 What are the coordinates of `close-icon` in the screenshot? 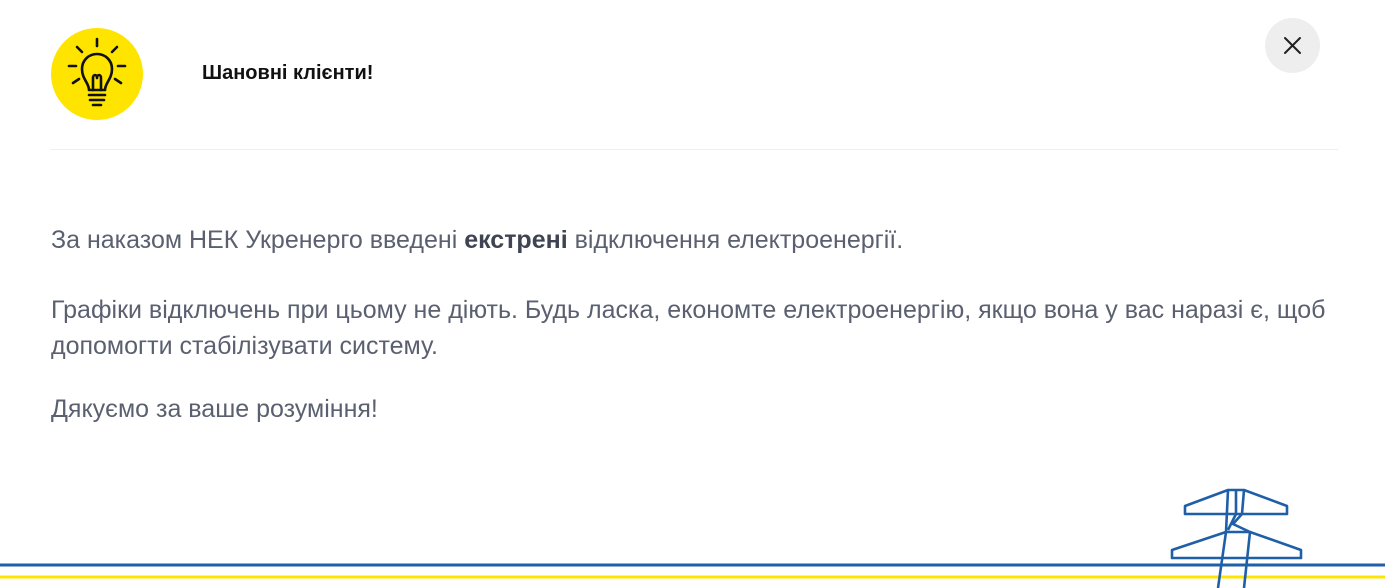 It's located at (1292, 45).